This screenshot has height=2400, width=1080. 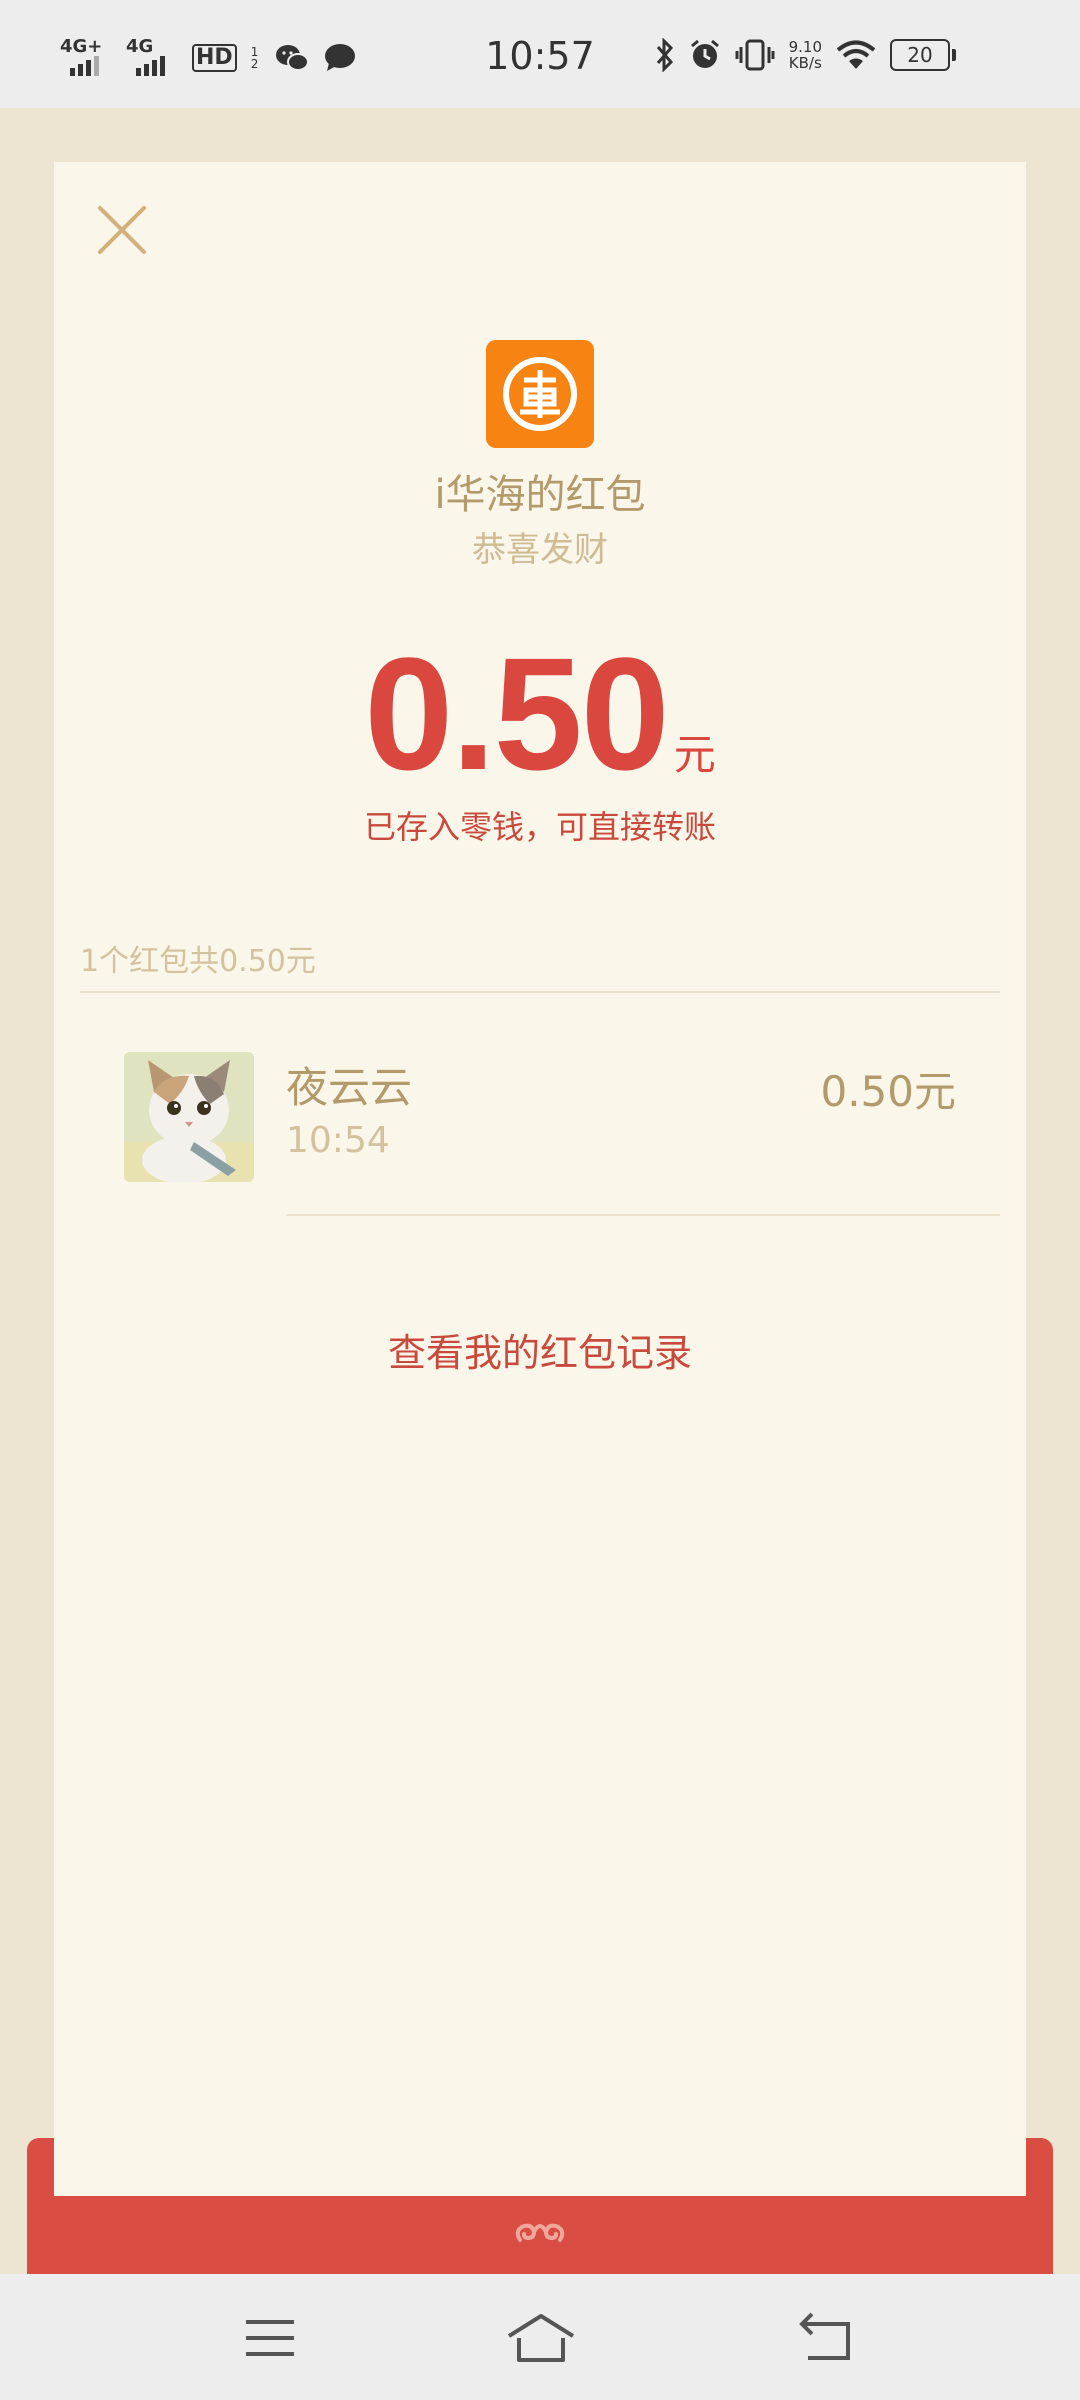 I want to click on receiver-amount: 0.50元, so click(x=888, y=1091).